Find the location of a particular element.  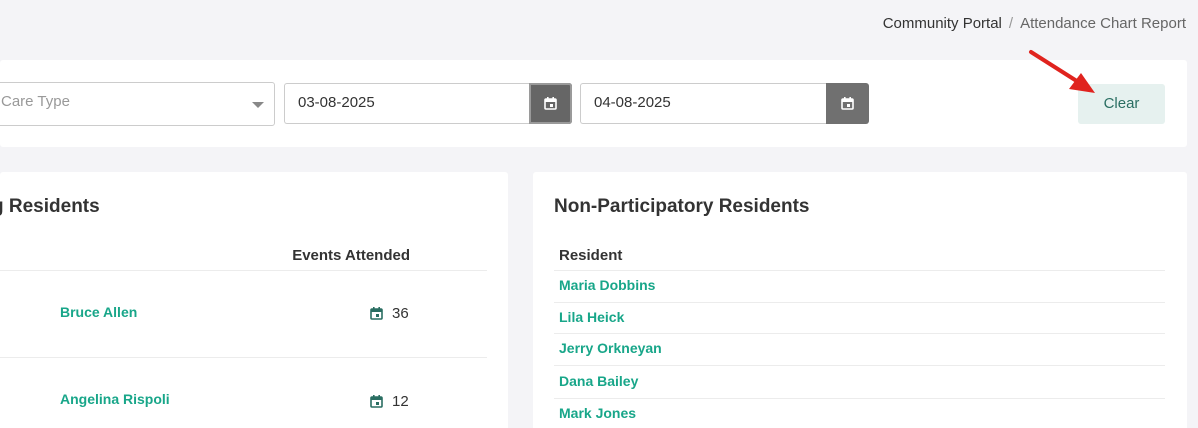

breadcrumb-current: Attendance Chart Report is located at coordinates (1103, 23).